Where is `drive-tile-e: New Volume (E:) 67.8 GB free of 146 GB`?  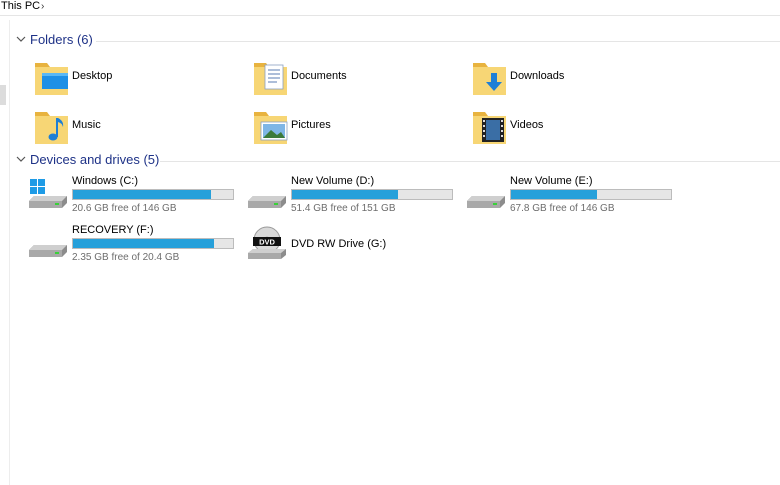
drive-tile-e: New Volume (E:) 67.8 GB free of 146 GB is located at coordinates (571, 197).